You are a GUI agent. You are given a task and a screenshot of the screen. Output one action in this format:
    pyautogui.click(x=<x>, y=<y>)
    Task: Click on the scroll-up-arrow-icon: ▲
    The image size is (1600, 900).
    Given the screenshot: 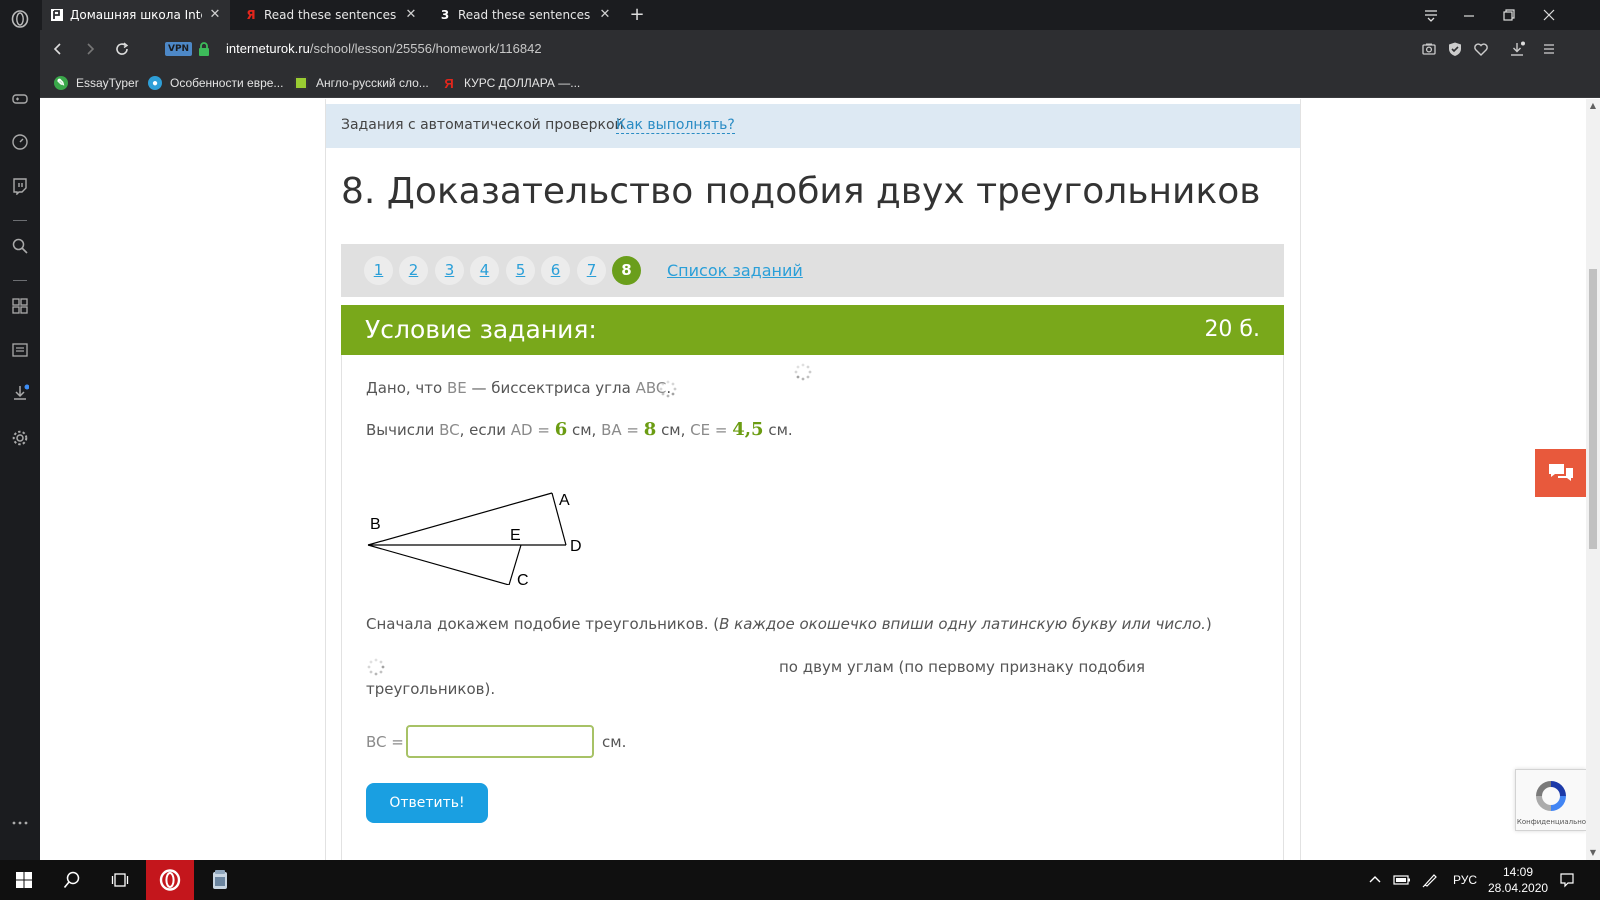 What is the action you would take?
    pyautogui.click(x=1593, y=106)
    